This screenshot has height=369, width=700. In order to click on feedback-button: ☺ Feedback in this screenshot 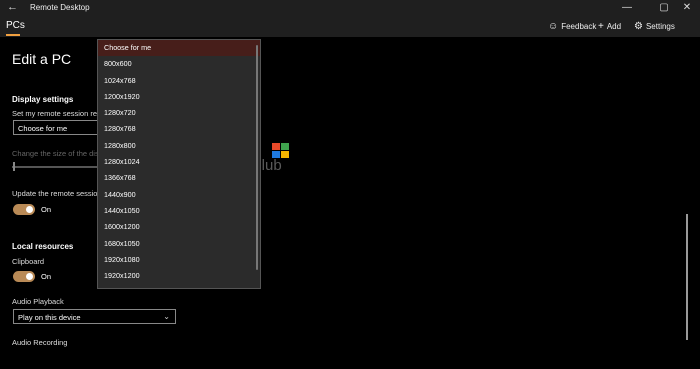, I will do `click(572, 26)`.